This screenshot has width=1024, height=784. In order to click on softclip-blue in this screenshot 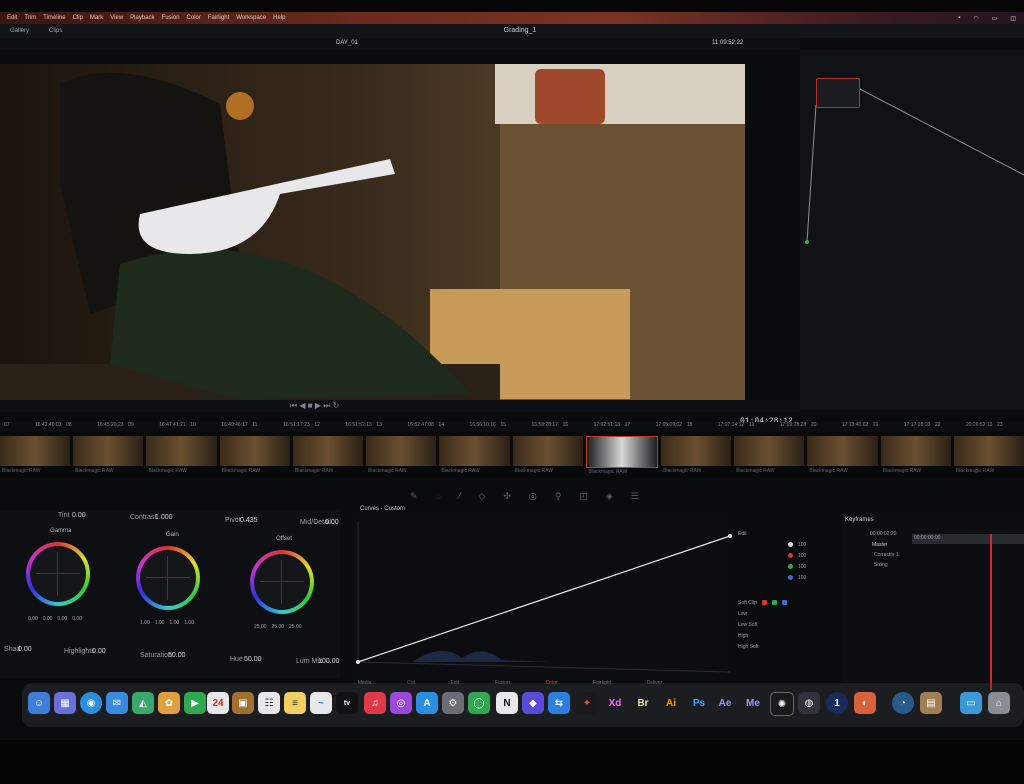, I will do `click(784, 602)`.